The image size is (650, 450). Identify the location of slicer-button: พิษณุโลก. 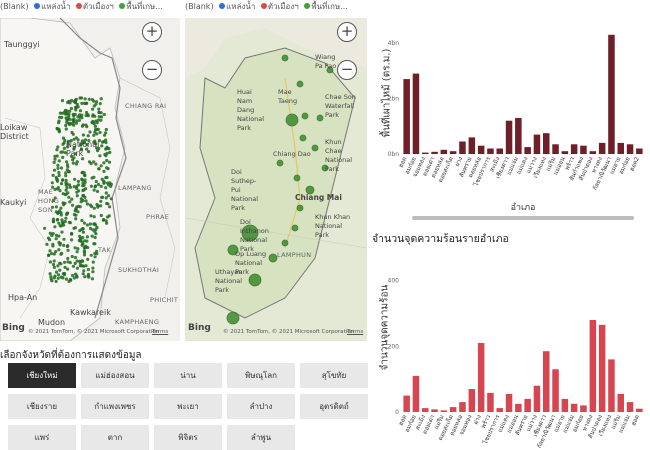
(261, 375).